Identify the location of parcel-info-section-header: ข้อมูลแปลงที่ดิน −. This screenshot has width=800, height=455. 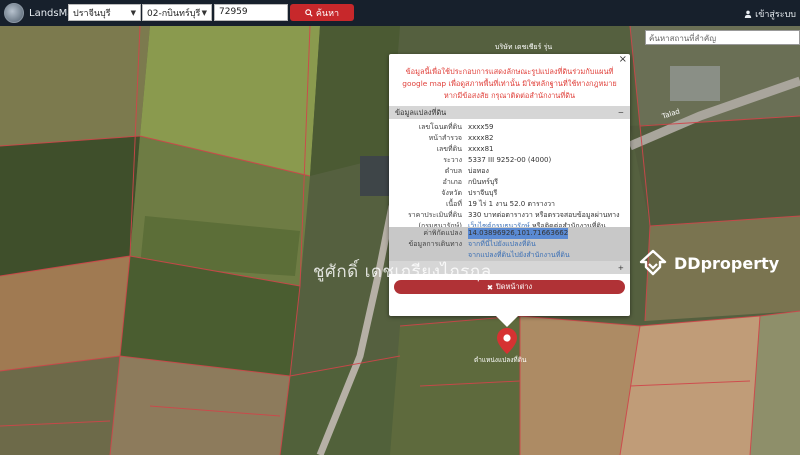
(509, 112).